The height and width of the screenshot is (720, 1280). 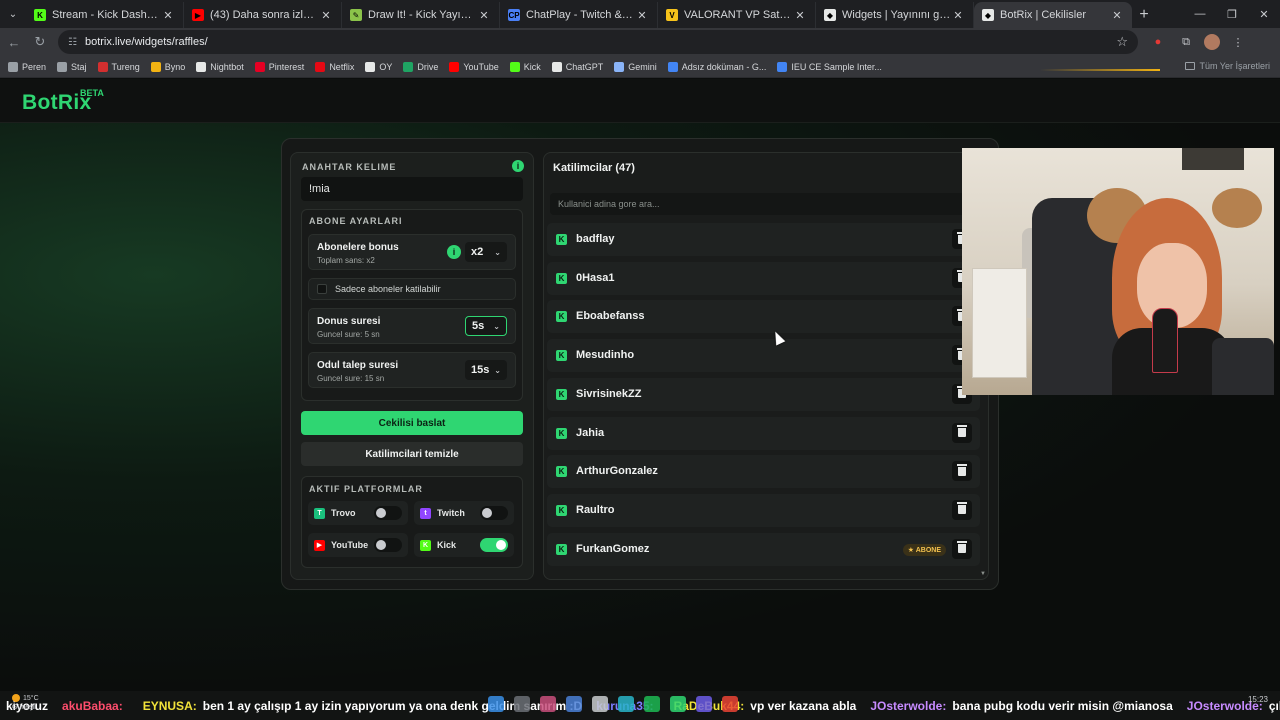 I want to click on only-subscribers-option: Sadece aboneler katilabilir, so click(x=412, y=289).